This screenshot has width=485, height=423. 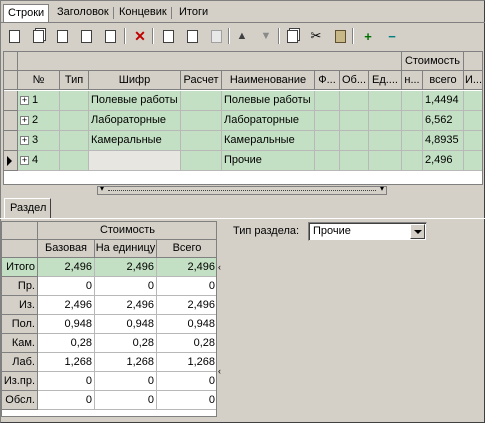 What do you see at coordinates (292, 36) in the screenshot?
I see `copy-icon` at bounding box center [292, 36].